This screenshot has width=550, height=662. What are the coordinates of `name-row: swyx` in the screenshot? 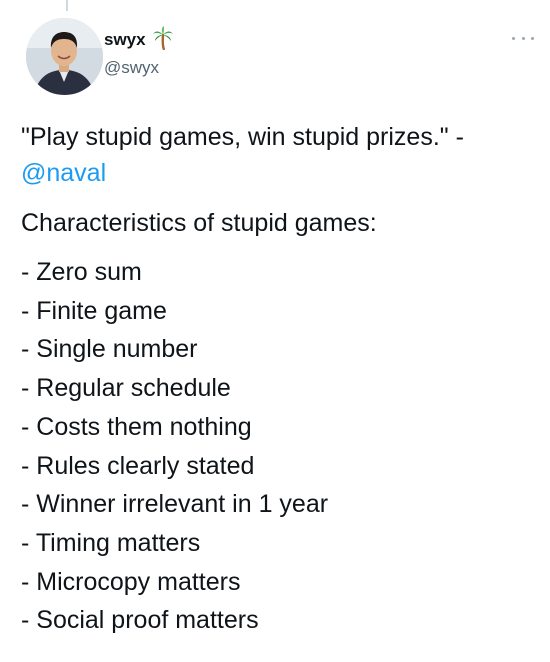 It's located at (139, 40).